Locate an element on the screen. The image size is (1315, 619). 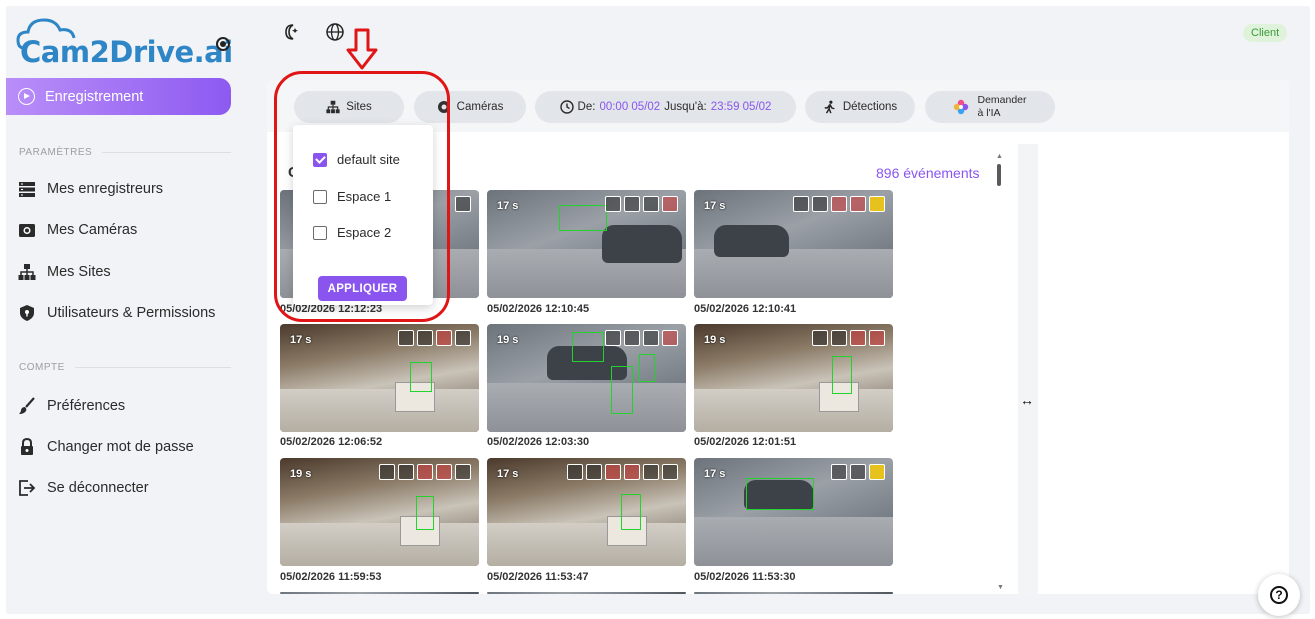
nav-item-users-permissions: Utilisateurs & Permissions is located at coordinates (116, 313).